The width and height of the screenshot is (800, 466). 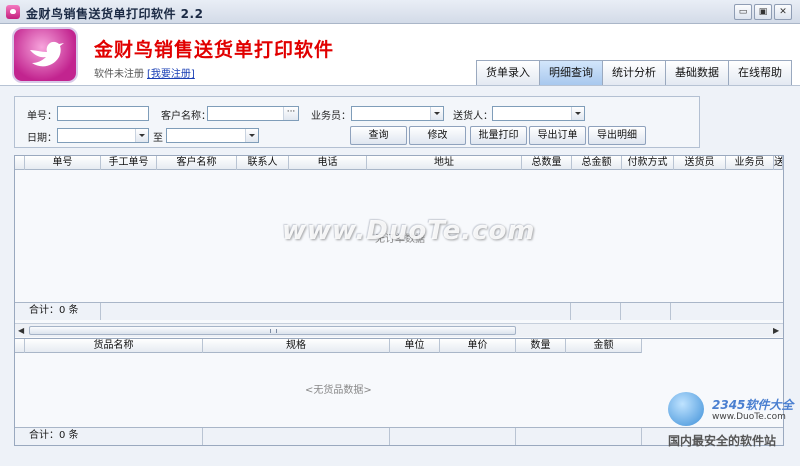 I want to click on penguin-icon, so click(x=686, y=409).